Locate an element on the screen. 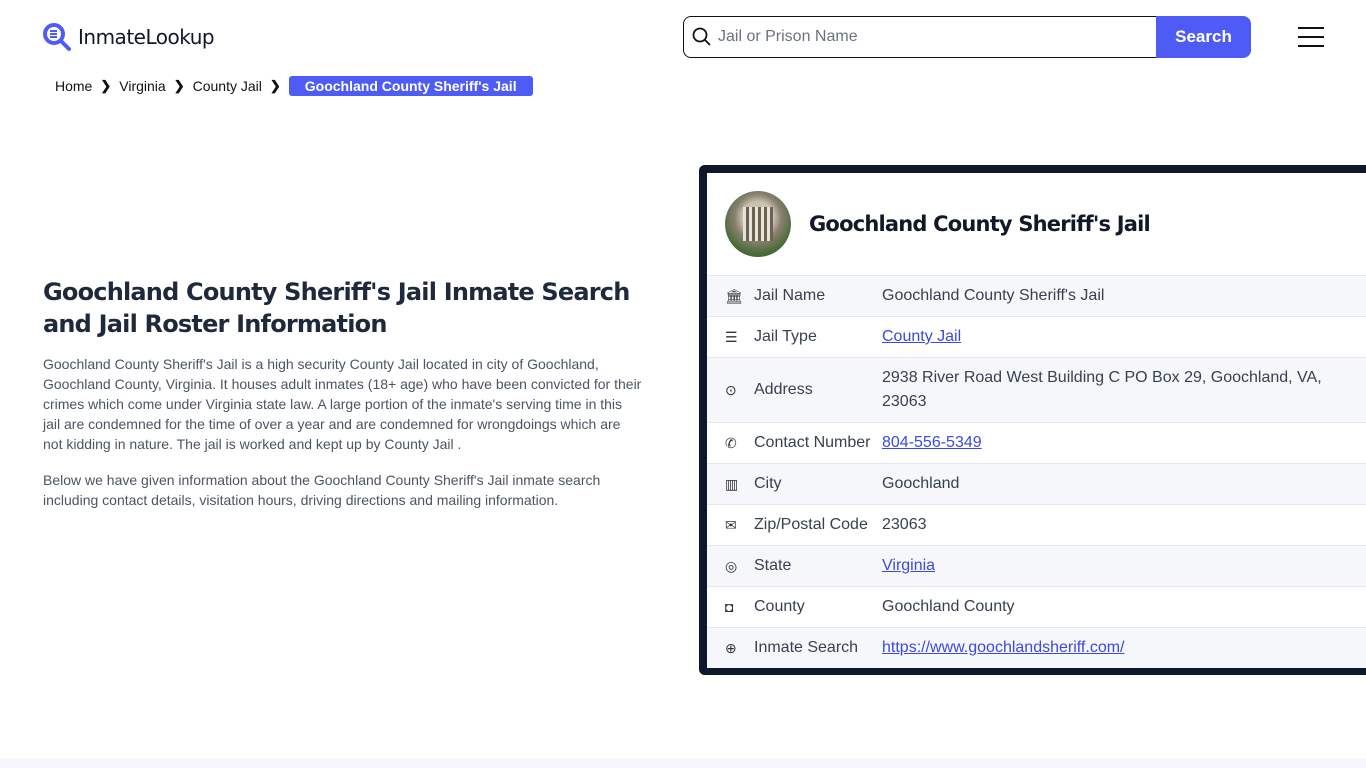 The height and width of the screenshot is (768, 1366). web-icon: ⊕ is located at coordinates (731, 647).